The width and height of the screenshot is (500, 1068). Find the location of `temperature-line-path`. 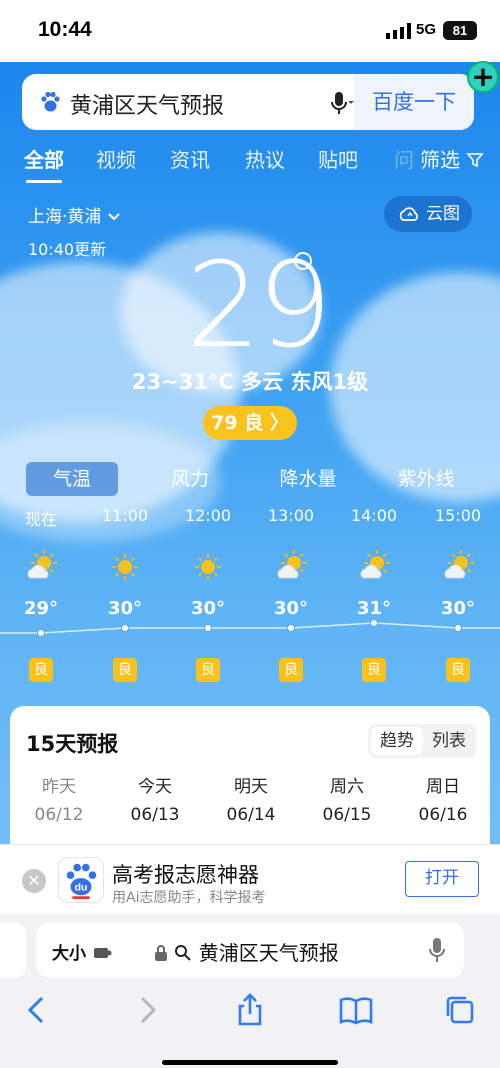

temperature-line-path is located at coordinates (250, 628).